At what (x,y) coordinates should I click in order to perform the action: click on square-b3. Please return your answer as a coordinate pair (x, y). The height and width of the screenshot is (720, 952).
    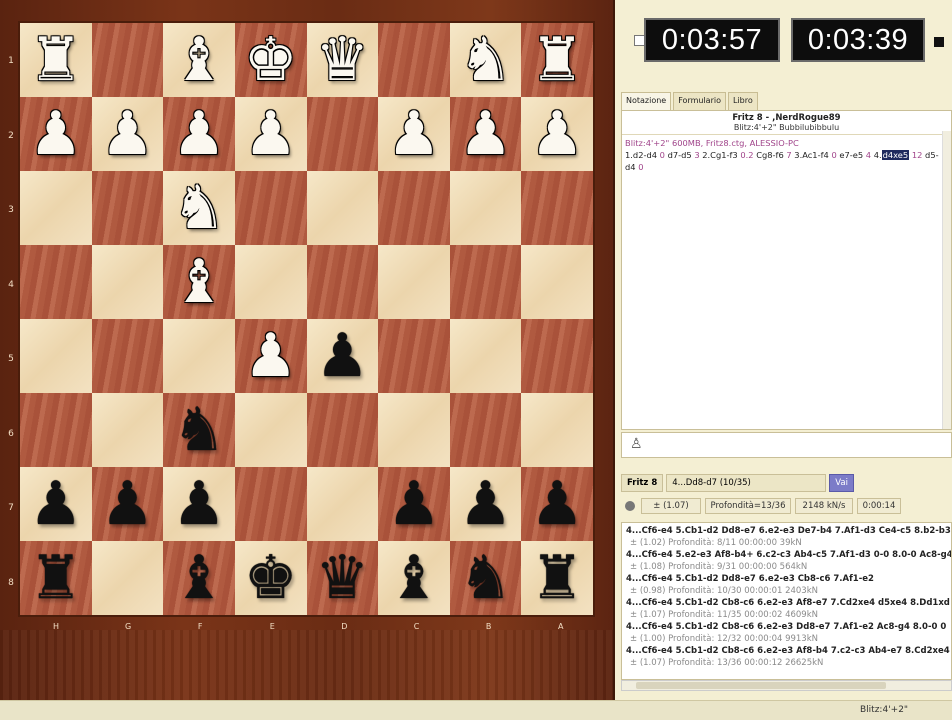
    Looking at the image, I should click on (485, 208).